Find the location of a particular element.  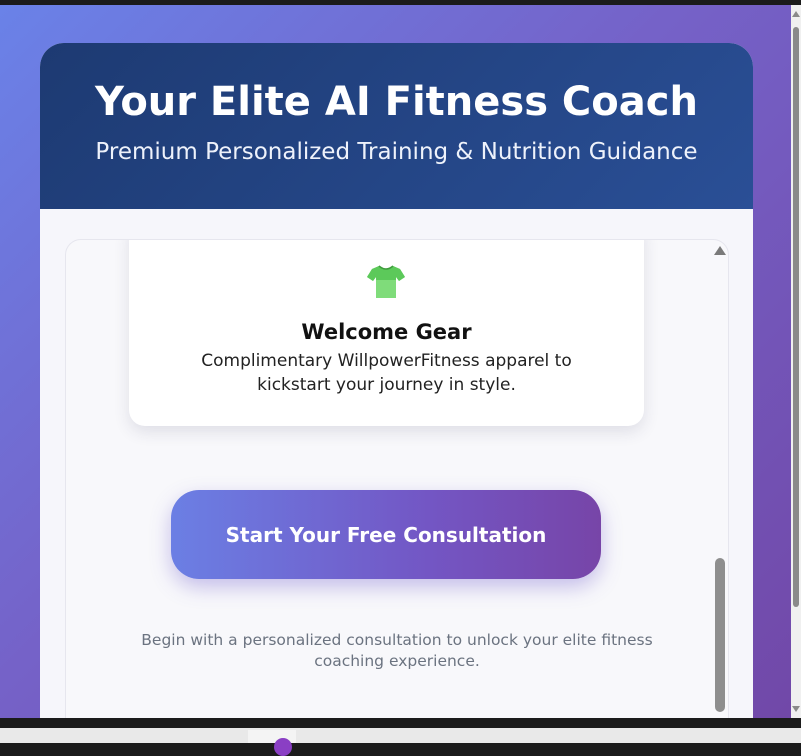

taskbar-app-icon is located at coordinates (272, 743).